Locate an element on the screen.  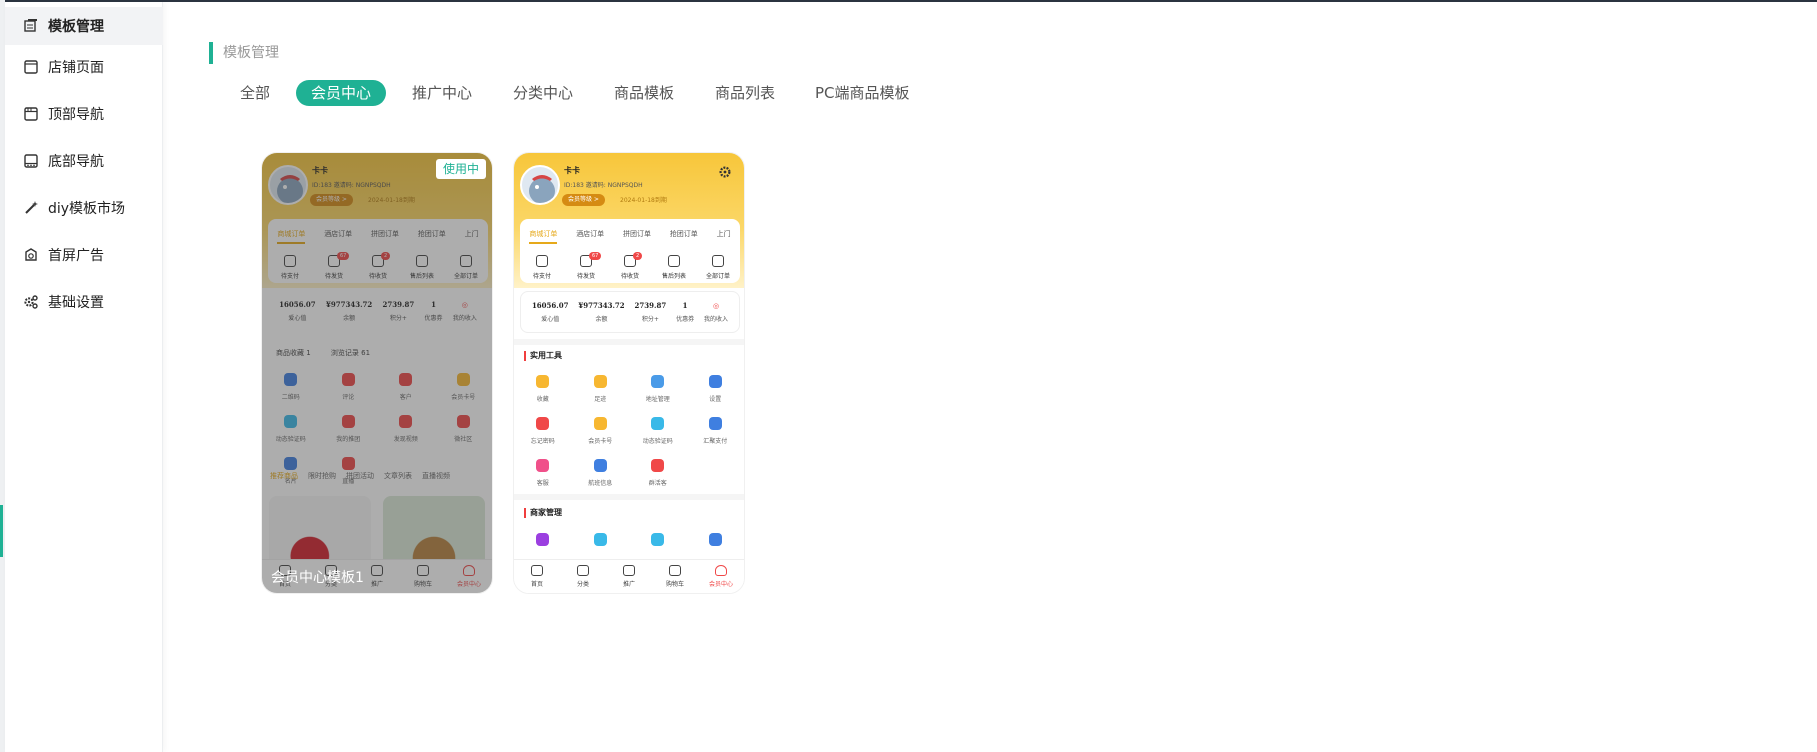
order-all: 全部订单 is located at coordinates (718, 267).